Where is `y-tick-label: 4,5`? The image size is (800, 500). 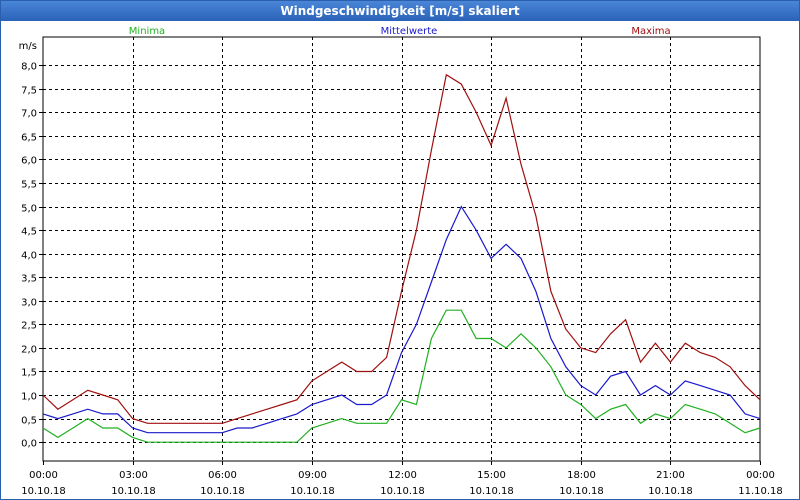
y-tick-label: 4,5 is located at coordinates (29, 232).